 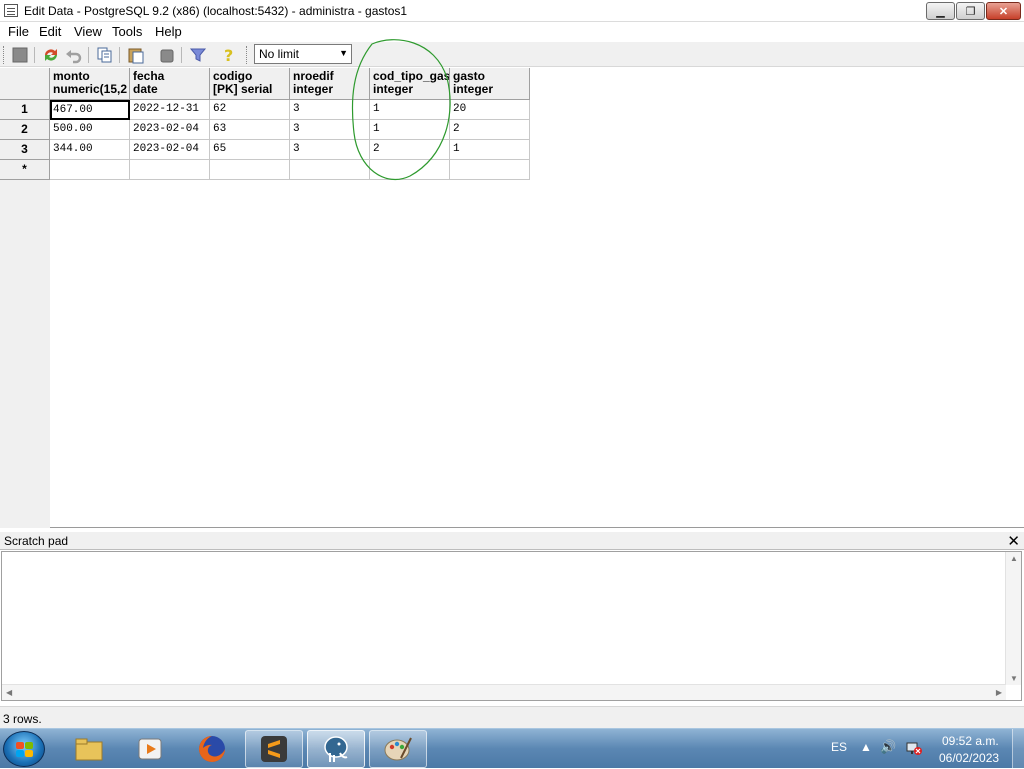 What do you see at coordinates (170, 84) in the screenshot?
I see `column-header-fecha: fecha date` at bounding box center [170, 84].